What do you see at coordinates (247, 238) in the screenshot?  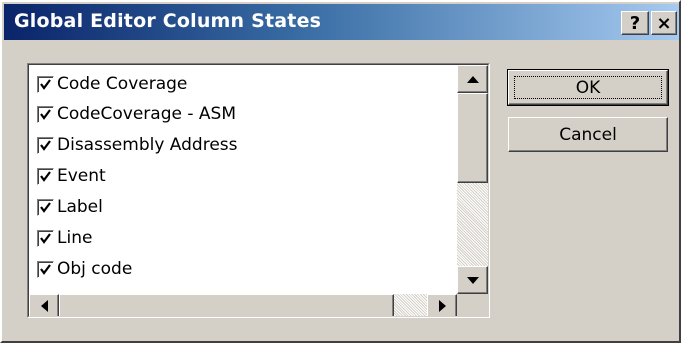 I see `list-item: Line` at bounding box center [247, 238].